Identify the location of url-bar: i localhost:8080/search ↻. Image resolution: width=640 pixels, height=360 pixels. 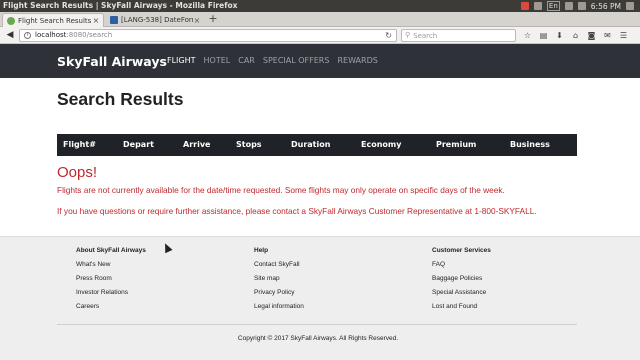
(208, 35).